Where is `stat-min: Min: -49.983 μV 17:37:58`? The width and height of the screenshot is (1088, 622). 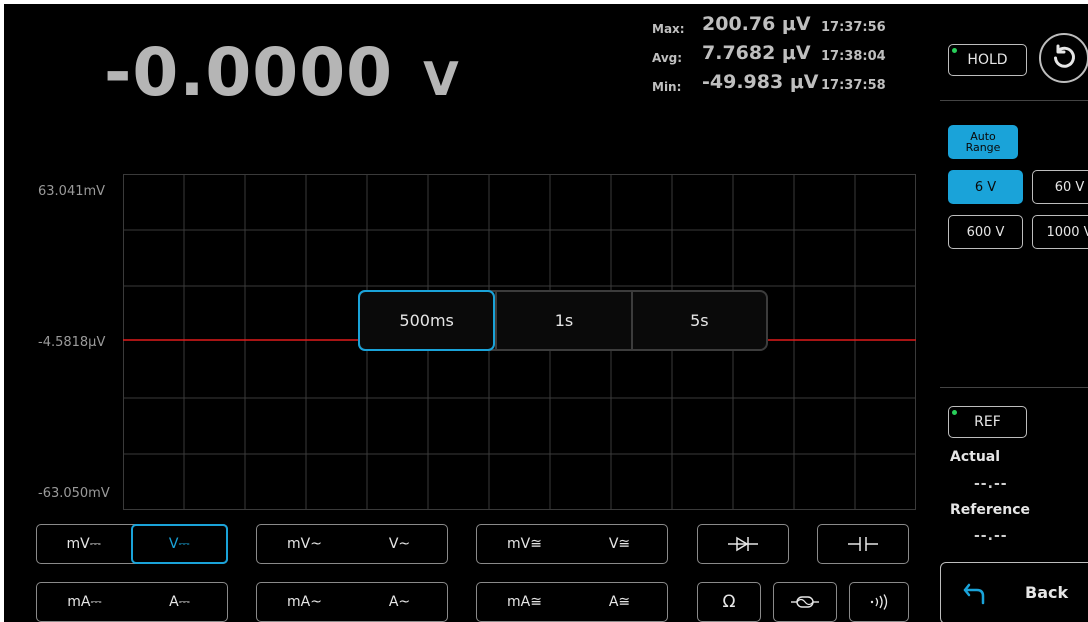 stat-min: Min: -49.983 μV 17:37:58 is located at coordinates (784, 84).